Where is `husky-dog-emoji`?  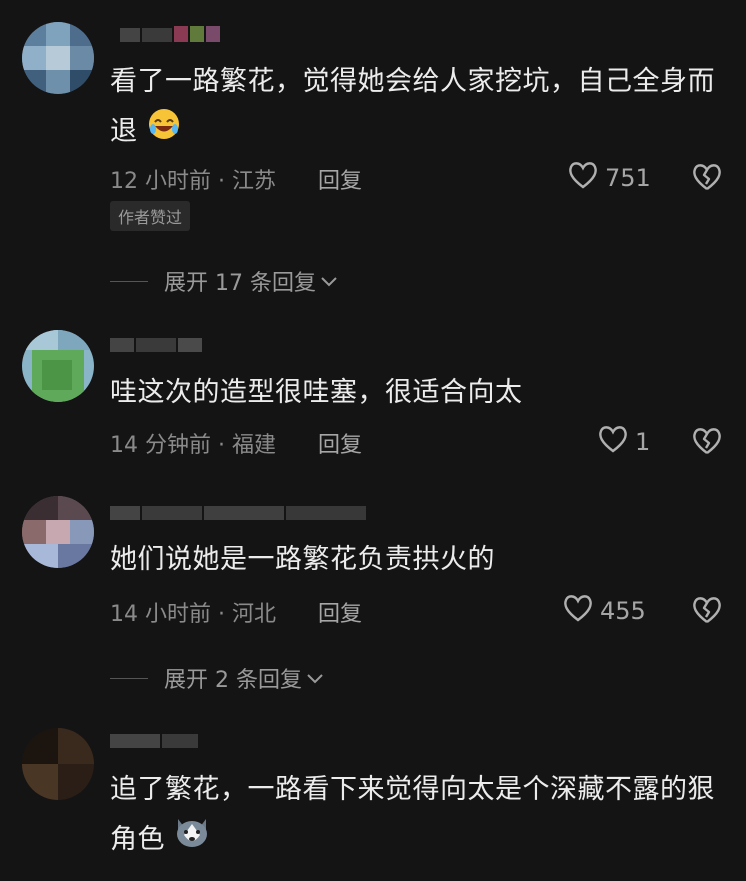
husky-dog-emoji is located at coordinates (192, 840).